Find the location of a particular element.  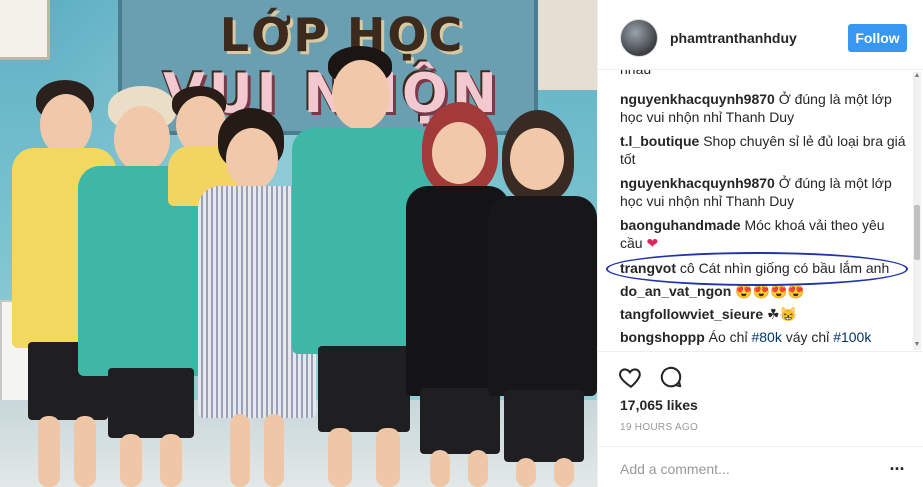

speech-bubble-icon is located at coordinates (671, 377).